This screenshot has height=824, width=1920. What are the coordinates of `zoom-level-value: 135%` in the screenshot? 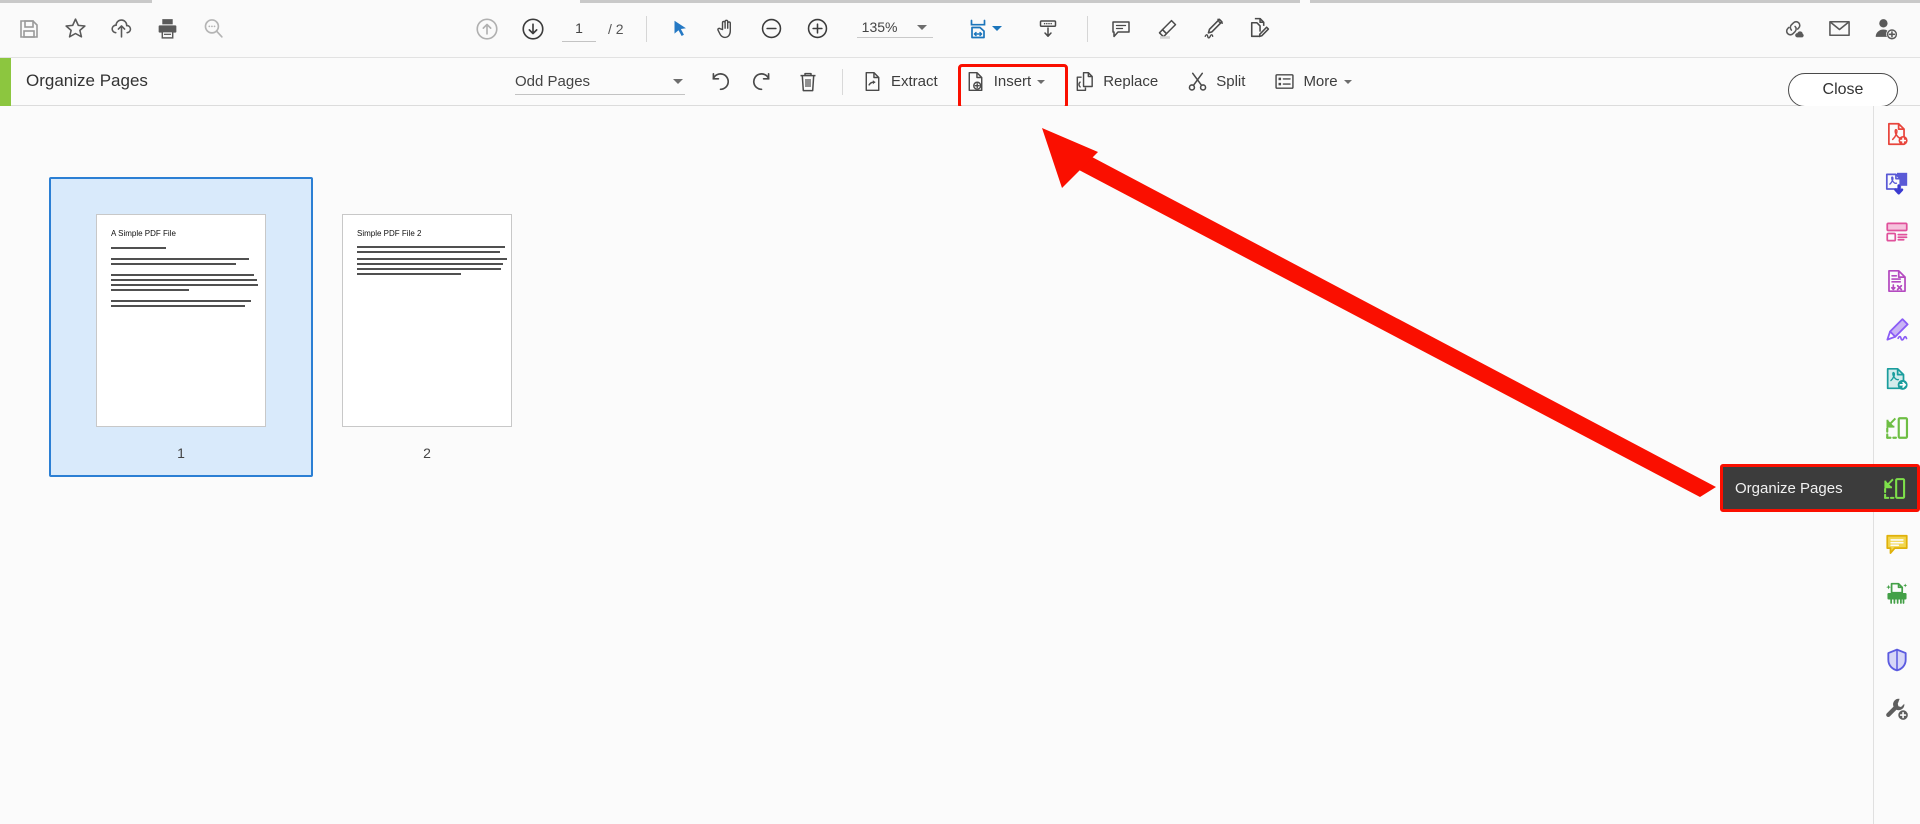 It's located at (879, 27).